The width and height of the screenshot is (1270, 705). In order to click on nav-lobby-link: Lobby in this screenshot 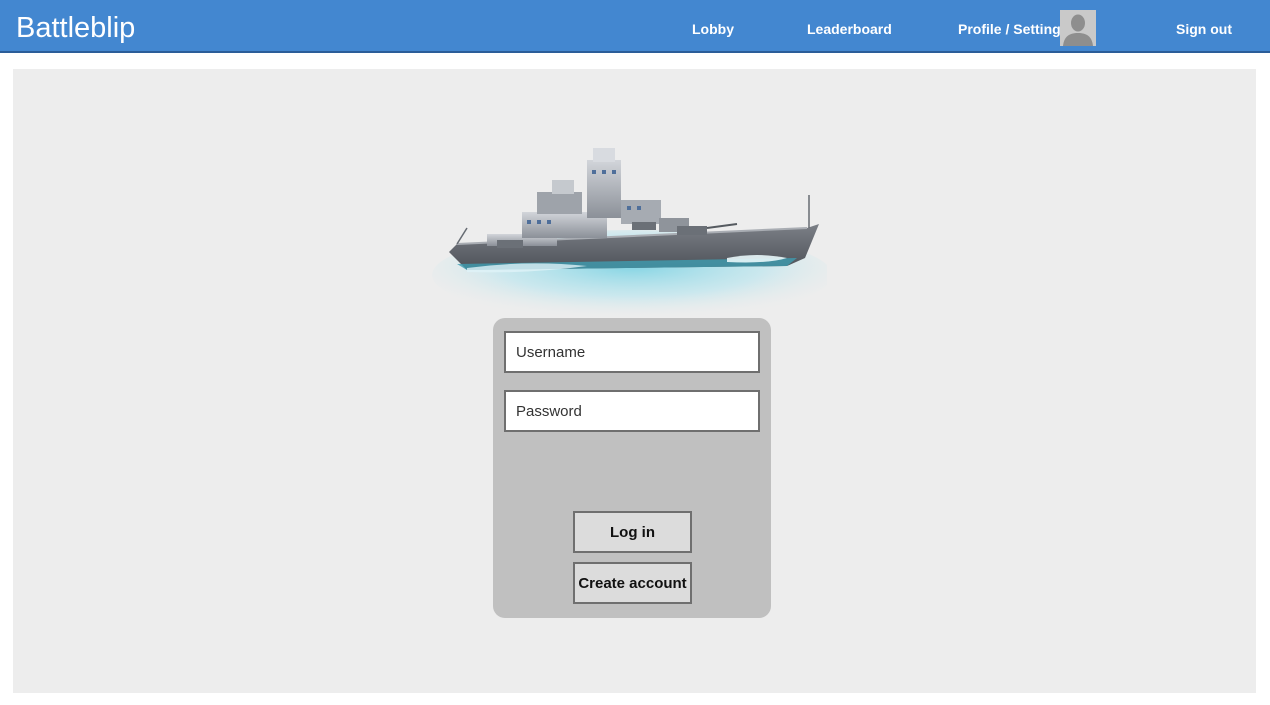, I will do `click(713, 29)`.